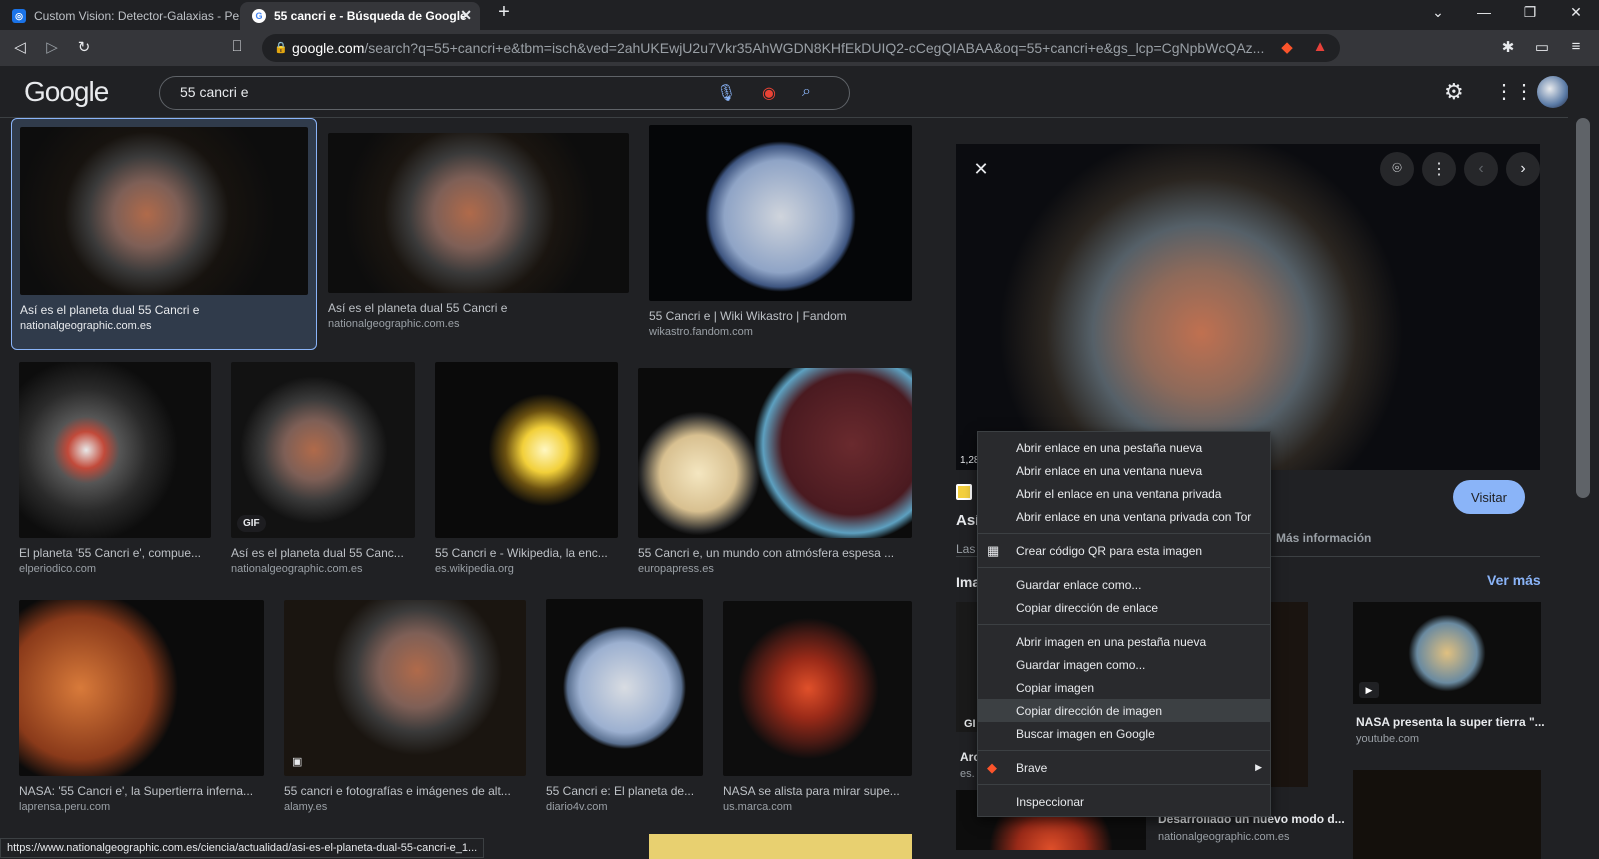  What do you see at coordinates (1514, 580) in the screenshot?
I see `see-more-link: Ver más` at bounding box center [1514, 580].